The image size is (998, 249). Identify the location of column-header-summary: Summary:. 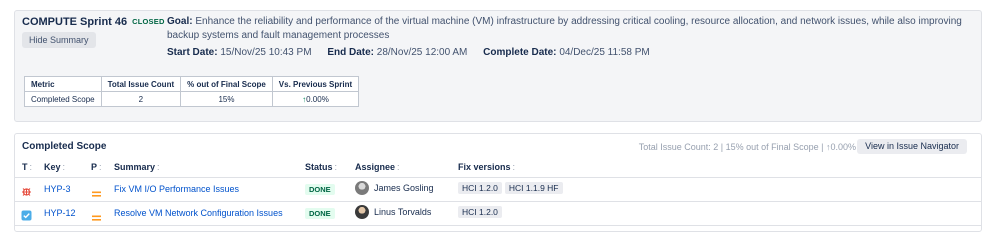
(137, 167).